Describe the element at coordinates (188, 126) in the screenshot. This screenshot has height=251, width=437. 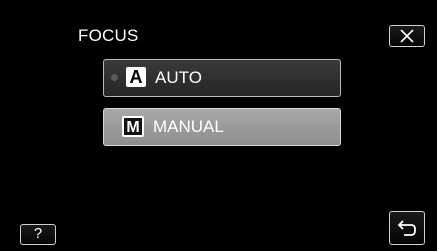
I see `manual-label: MANUAL` at that location.